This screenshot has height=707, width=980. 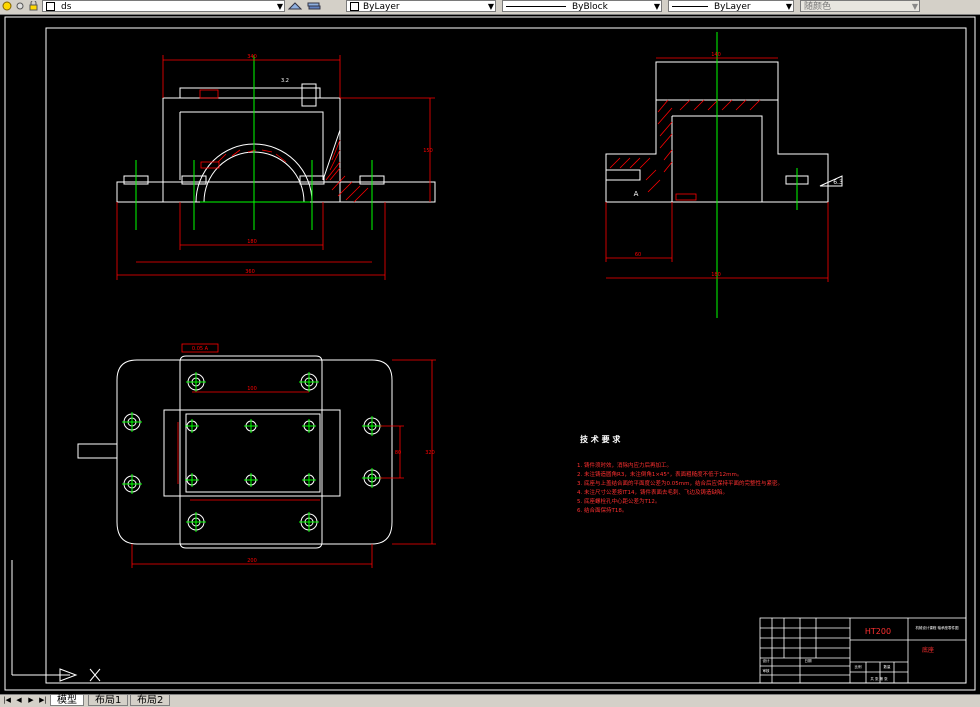 What do you see at coordinates (600, 439) in the screenshot?
I see `tech-req-title: 技 术 要 求` at bounding box center [600, 439].